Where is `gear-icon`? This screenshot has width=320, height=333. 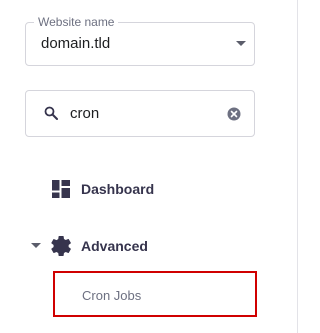 gear-icon is located at coordinates (61, 246).